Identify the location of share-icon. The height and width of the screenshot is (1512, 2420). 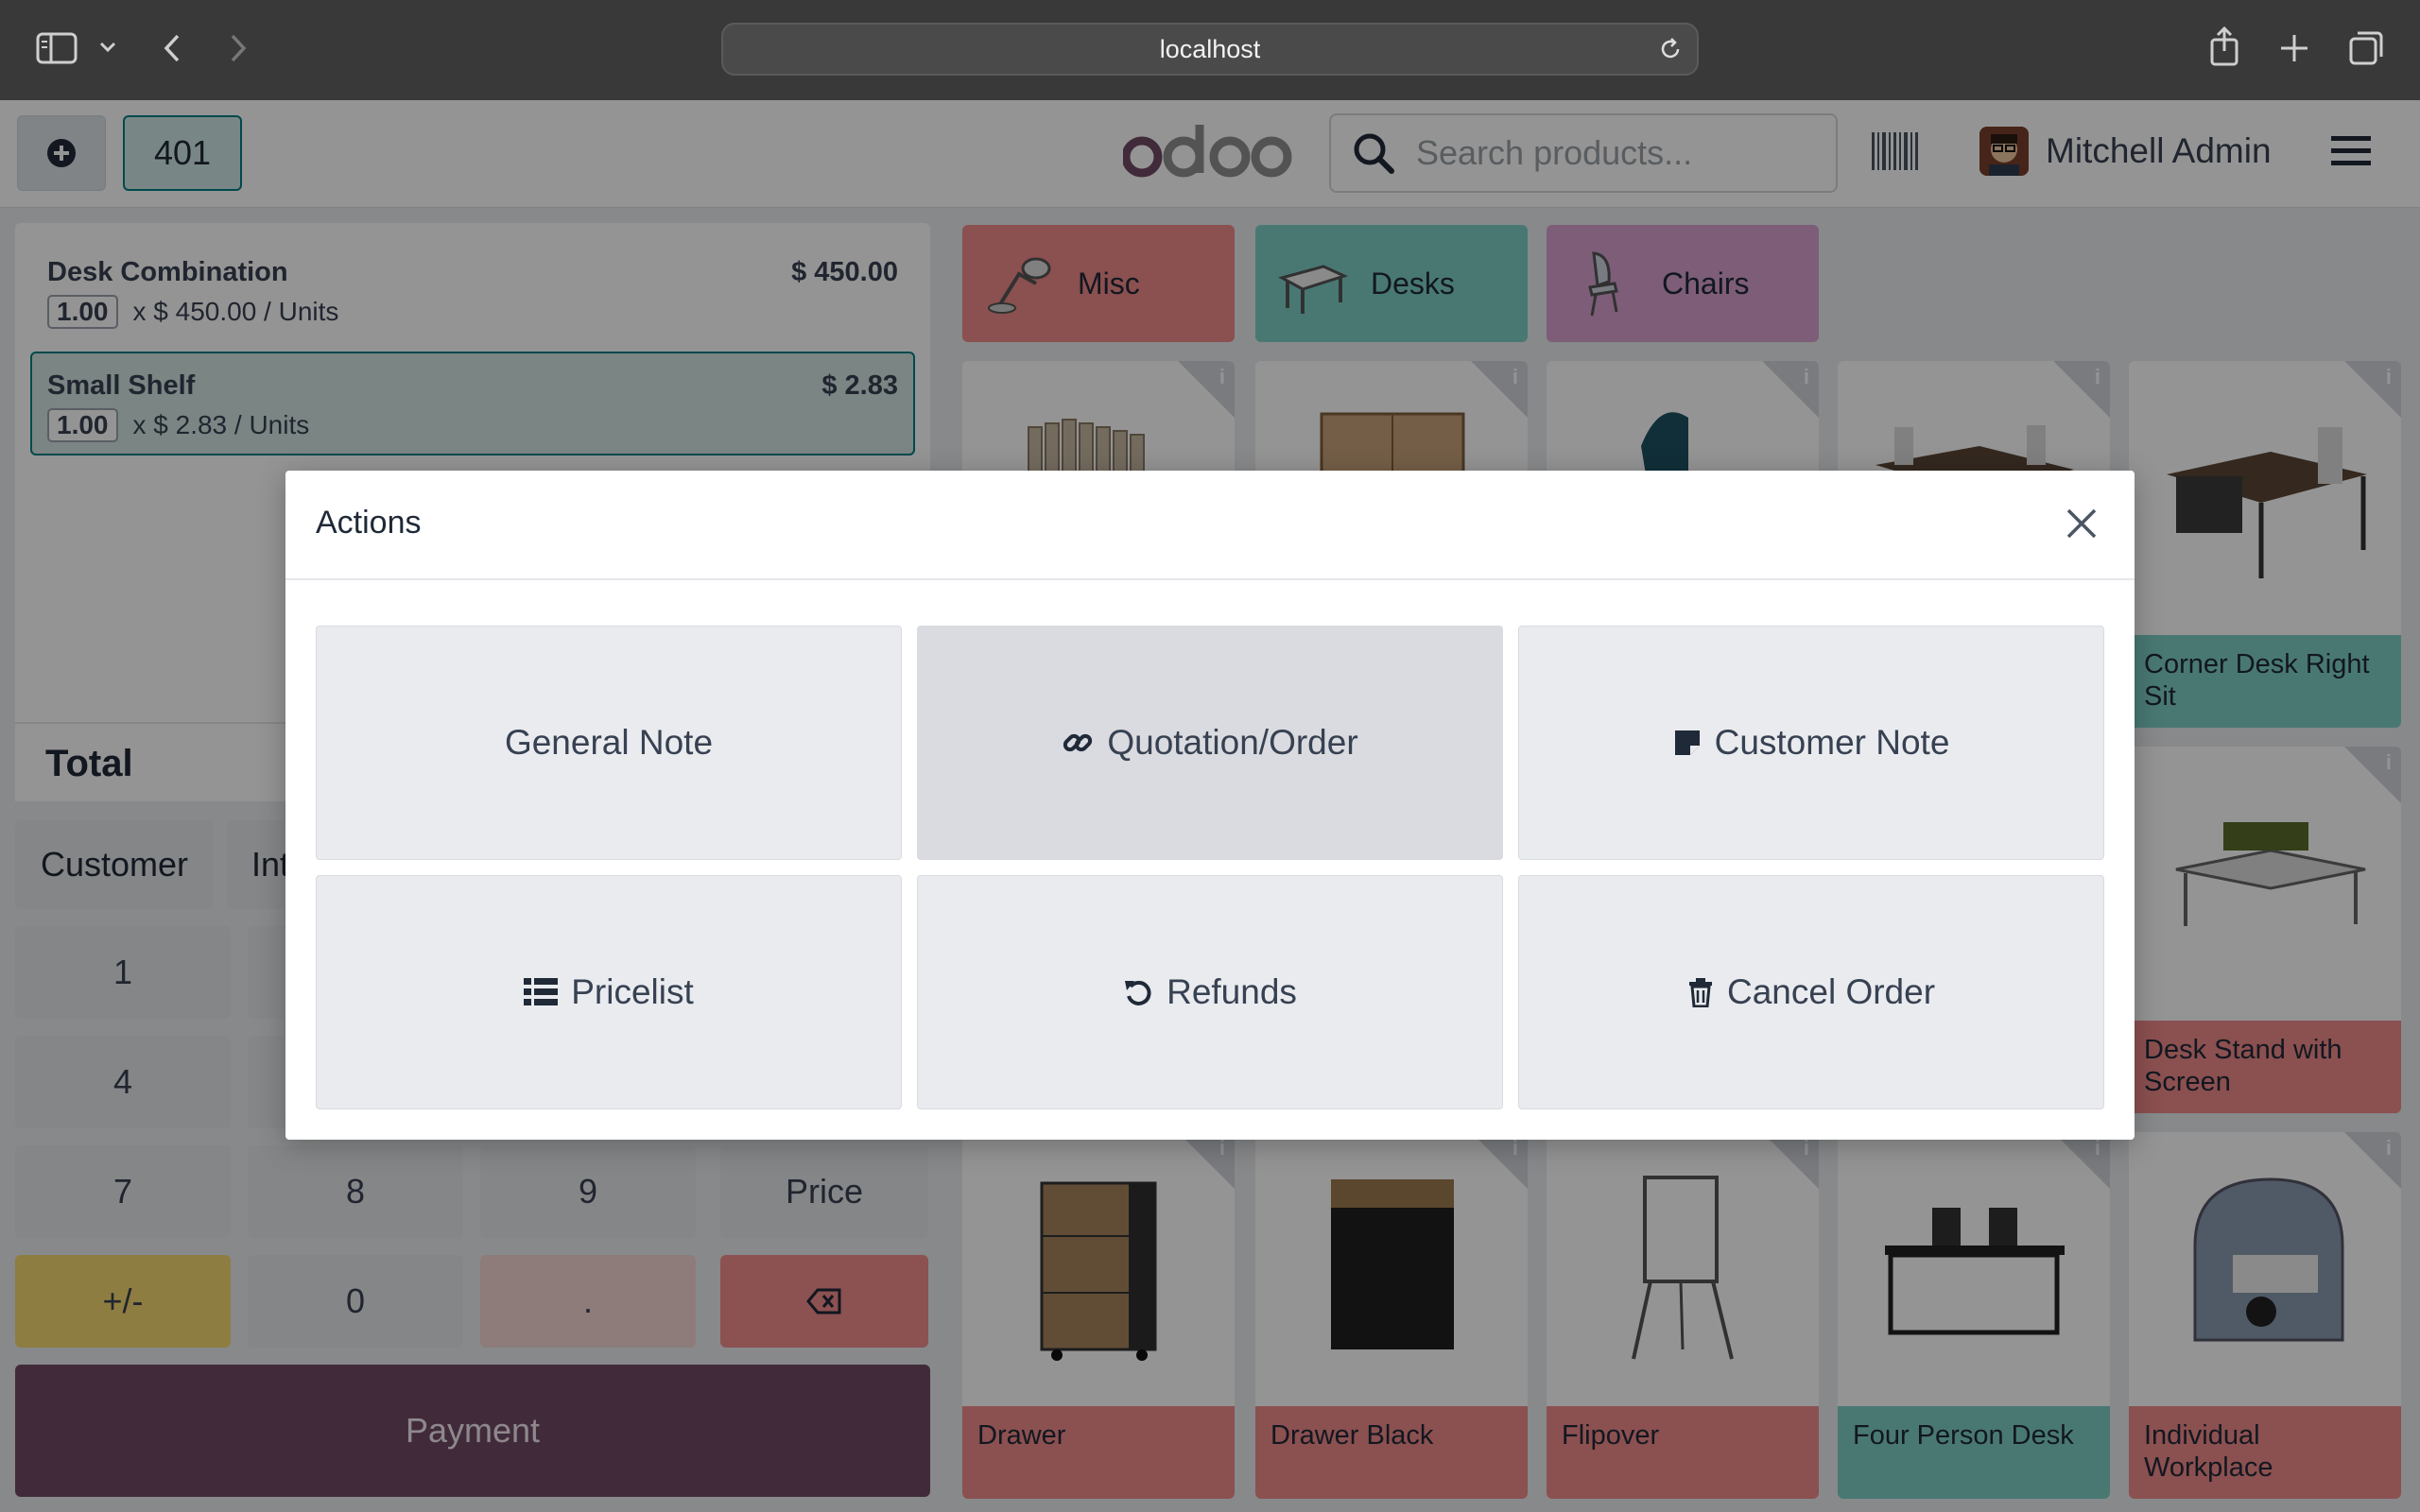
(2224, 46).